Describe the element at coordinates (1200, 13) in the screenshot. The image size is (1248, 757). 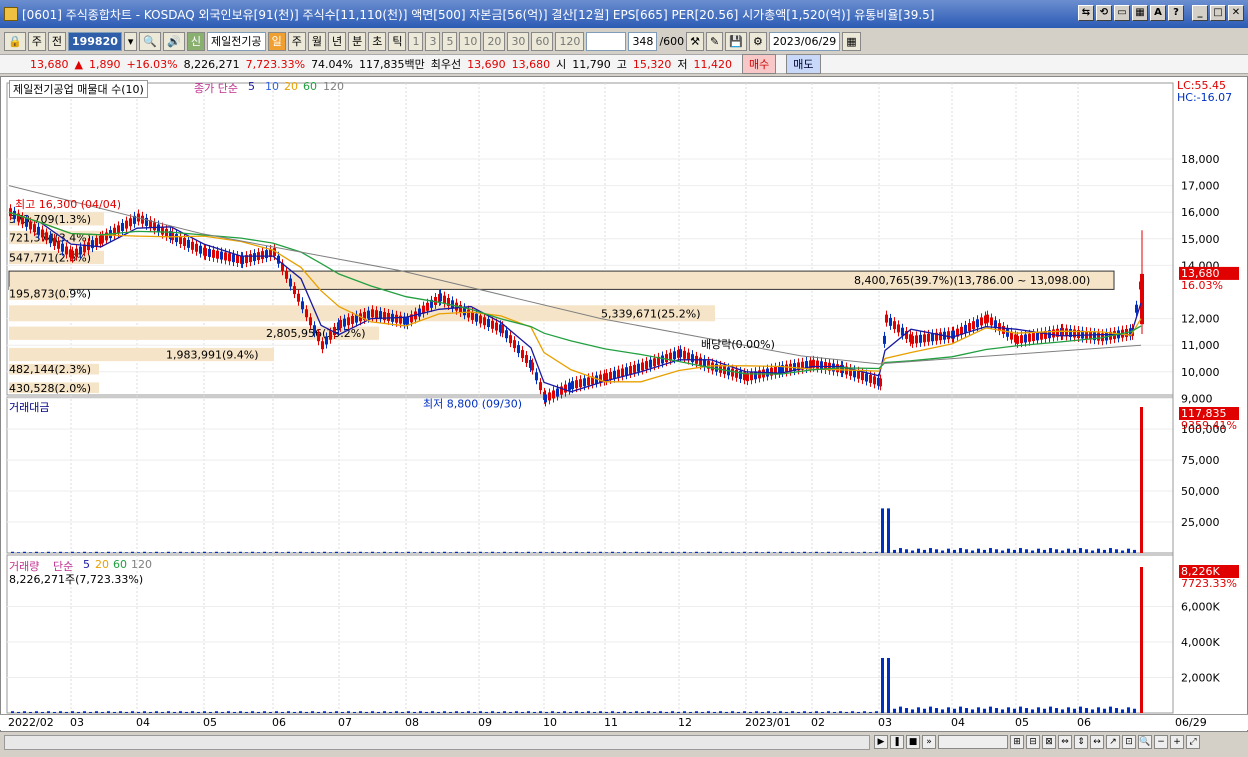
I see `minimize-button: _` at that location.